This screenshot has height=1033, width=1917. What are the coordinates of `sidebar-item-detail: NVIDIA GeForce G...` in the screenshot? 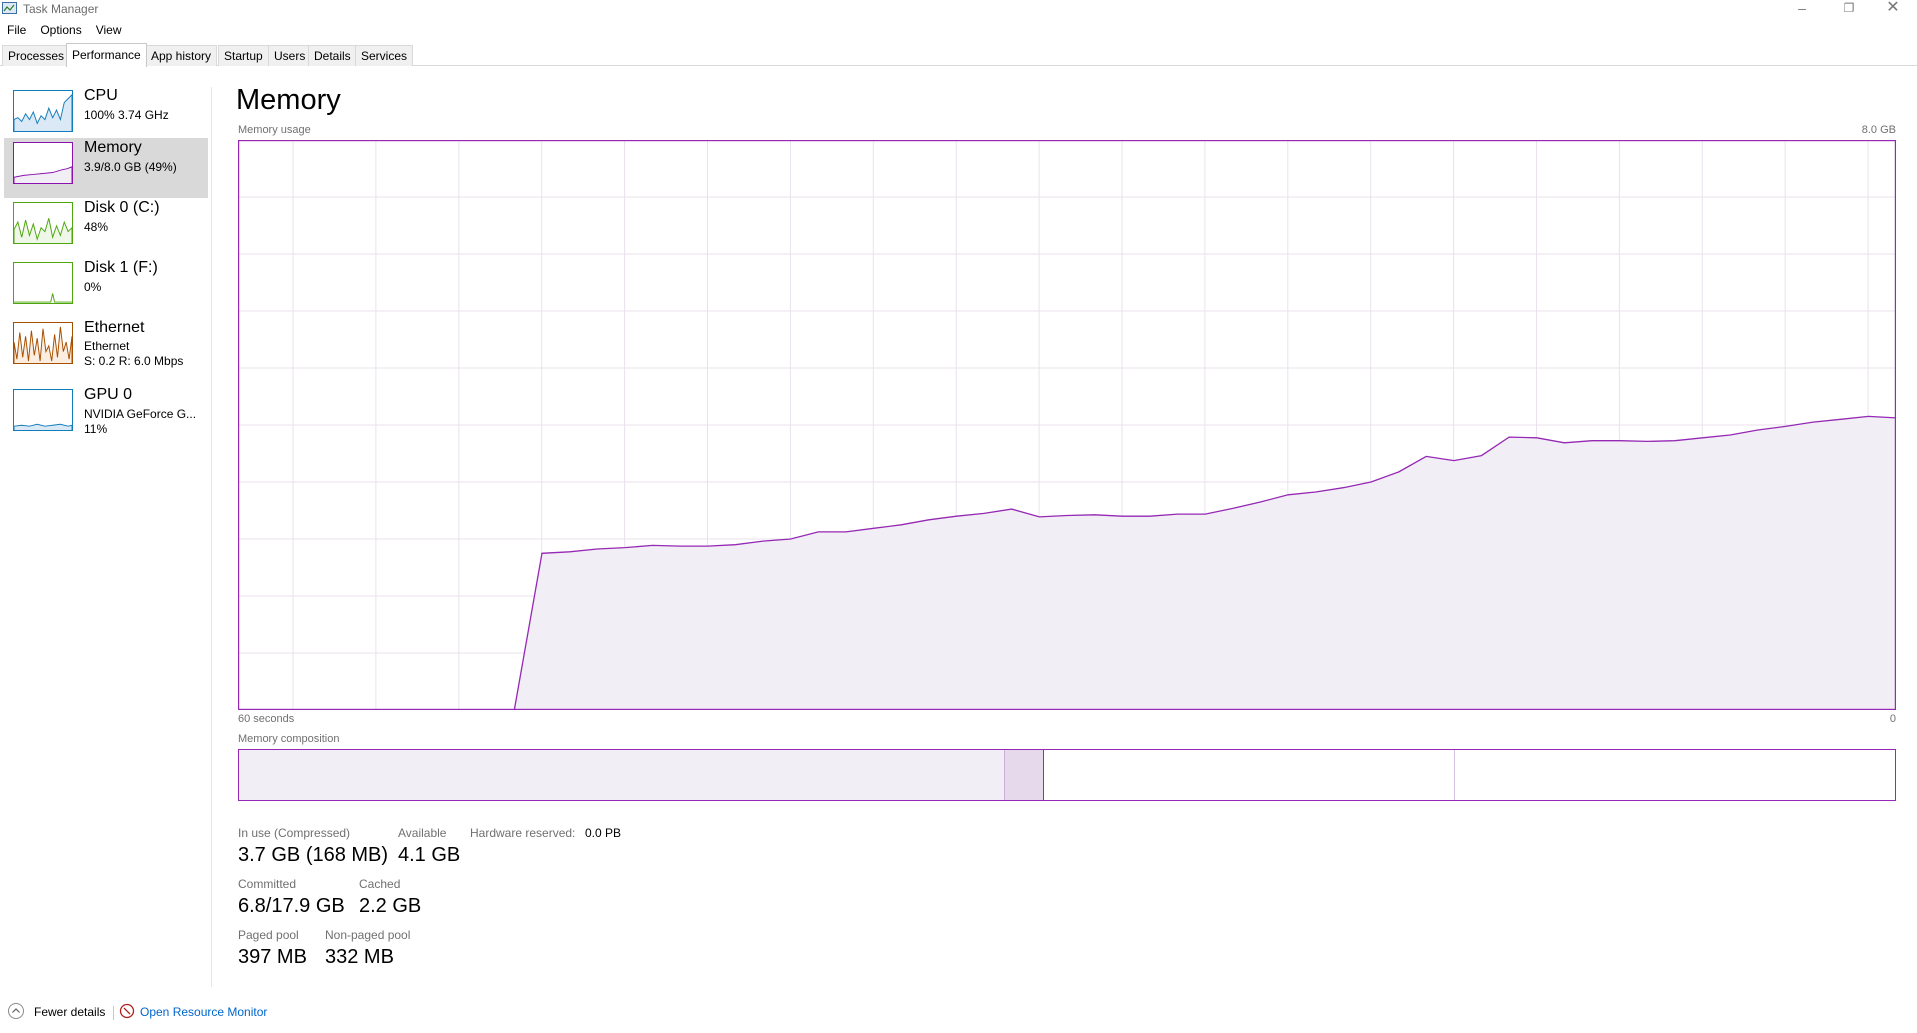 It's located at (140, 414).